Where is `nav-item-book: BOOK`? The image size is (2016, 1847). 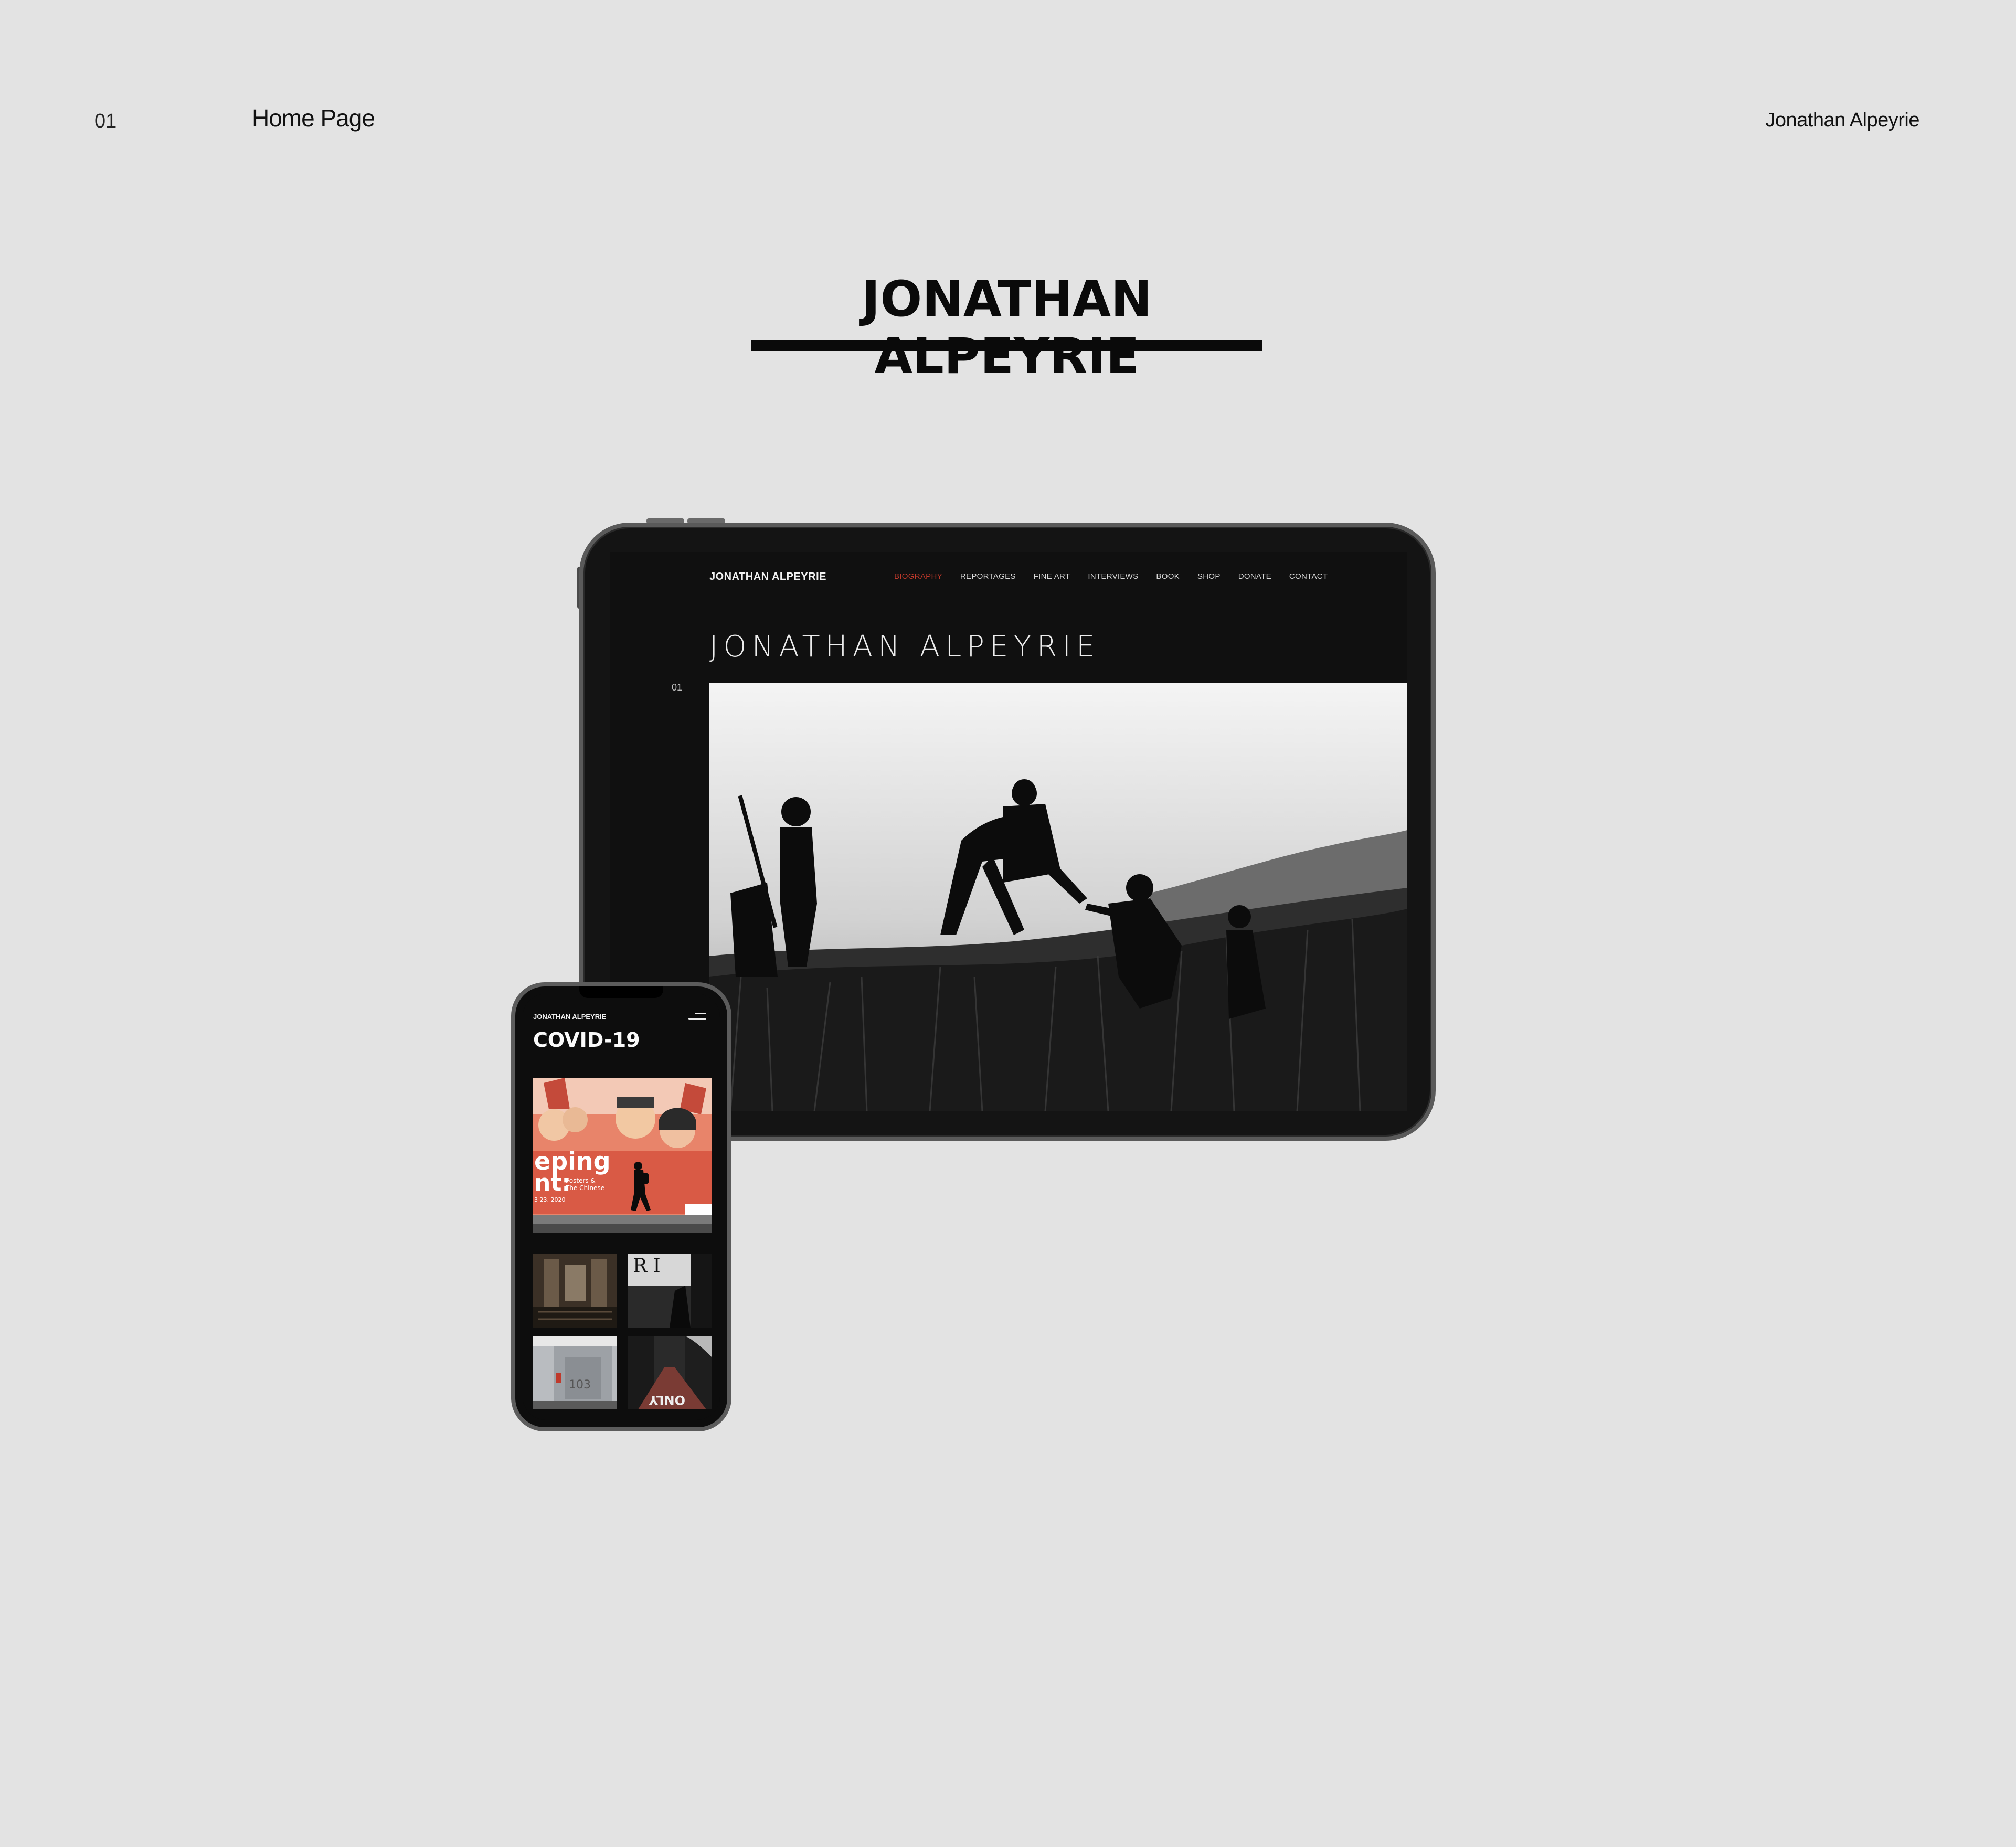 nav-item-book: BOOK is located at coordinates (1168, 576).